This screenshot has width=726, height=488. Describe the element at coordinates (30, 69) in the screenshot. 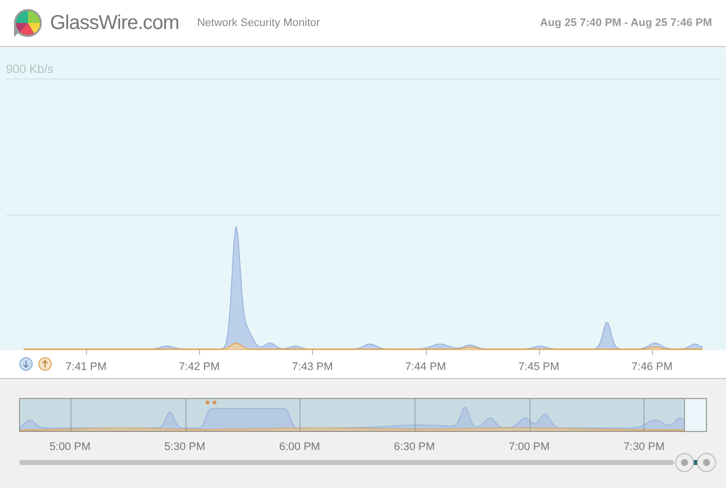

I see `scale-label: 900 Kb/s` at that location.